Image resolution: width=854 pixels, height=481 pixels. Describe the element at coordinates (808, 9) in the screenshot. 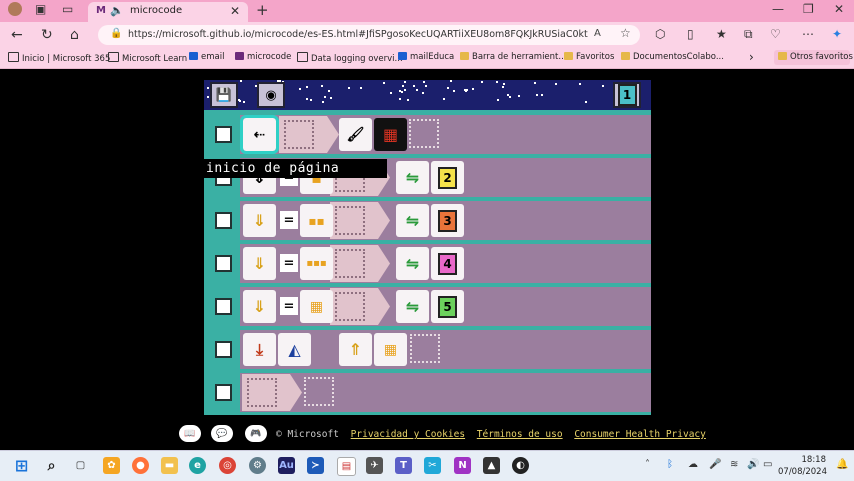

I see `restore-icon: ❐` at that location.